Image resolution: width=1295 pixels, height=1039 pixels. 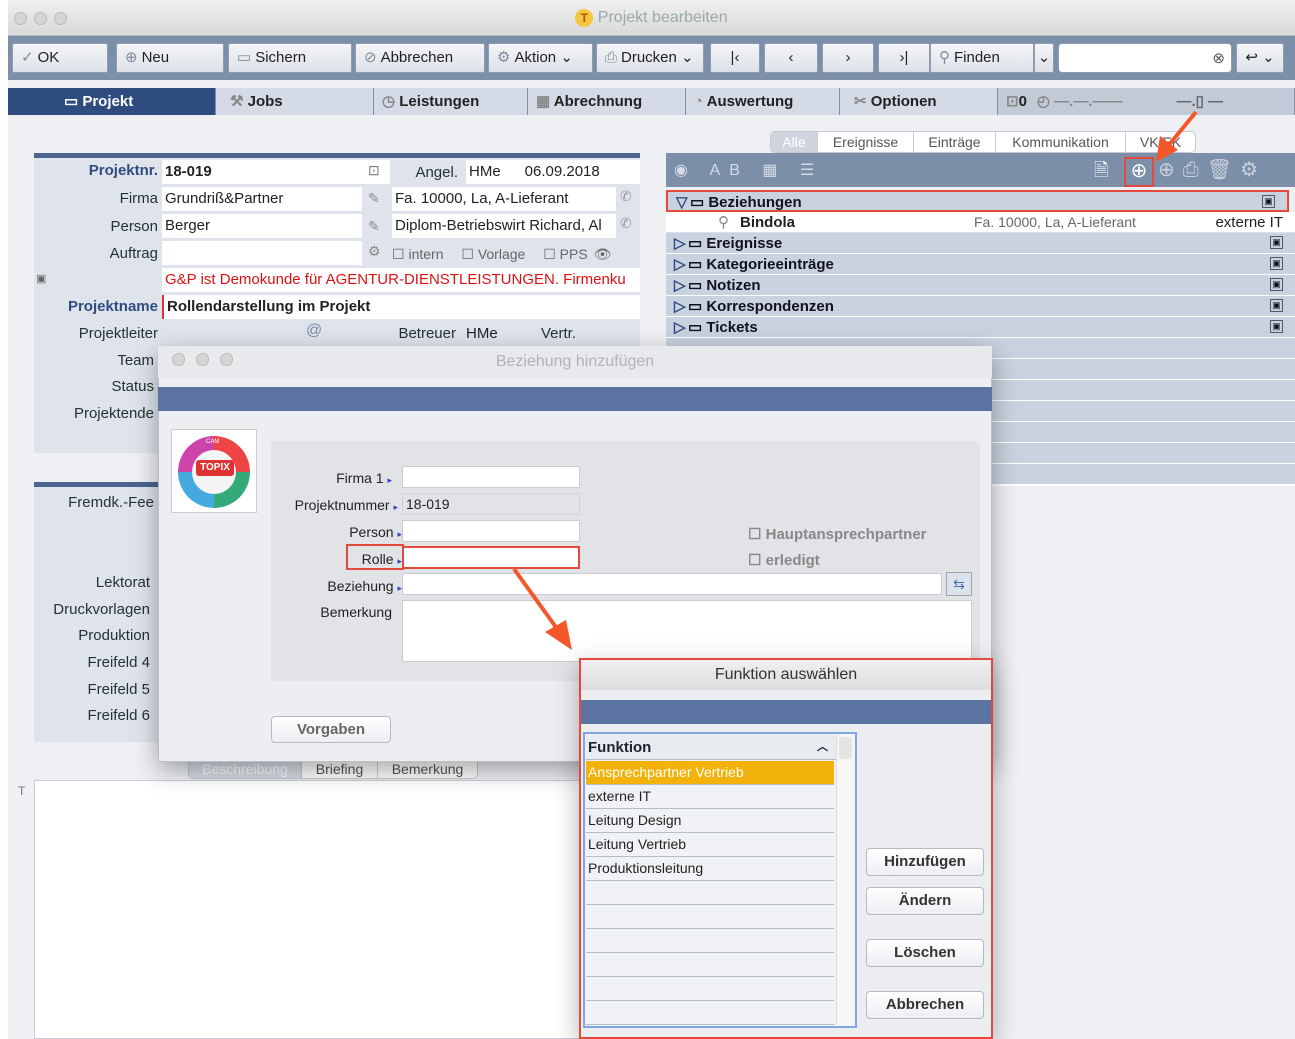 I want to click on lock-icon: ⊡, so click(x=374, y=170).